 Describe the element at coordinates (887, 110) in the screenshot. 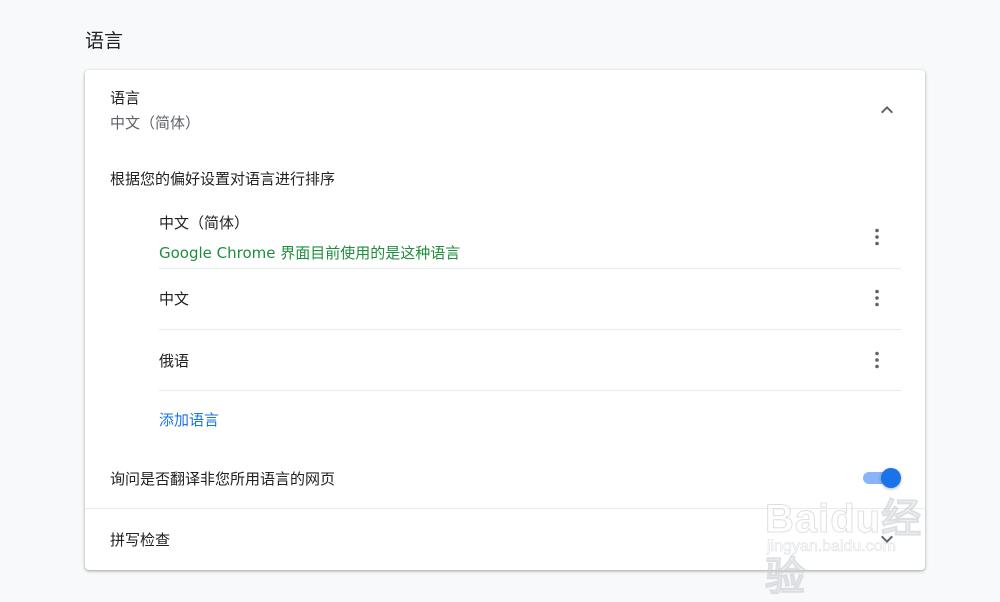

I see `chevron-up-icon` at that location.